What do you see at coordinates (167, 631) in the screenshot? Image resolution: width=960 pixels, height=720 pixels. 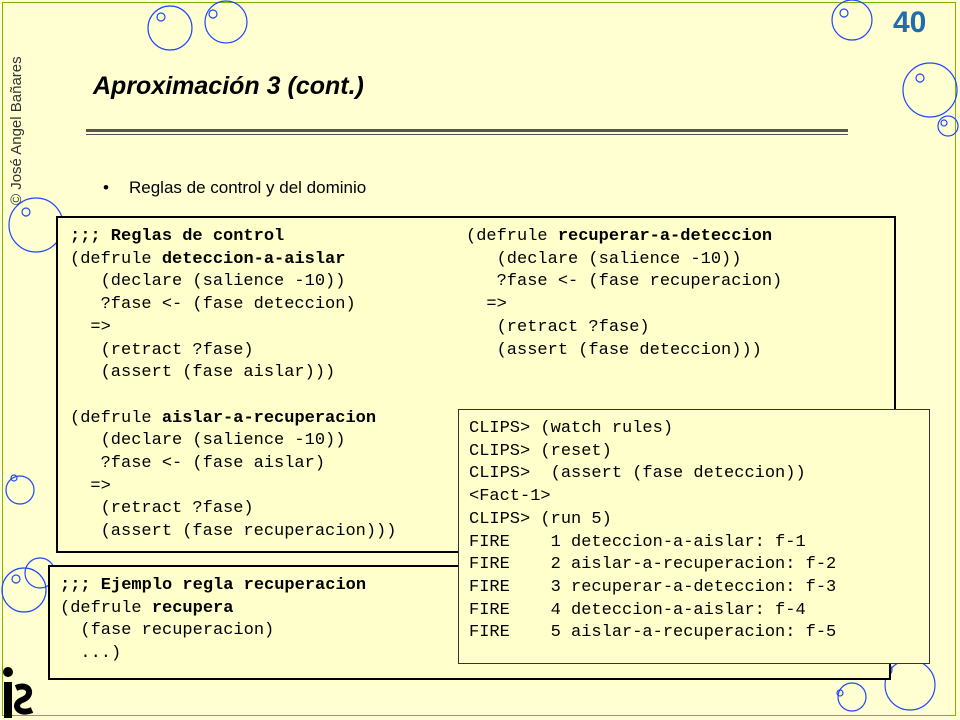 I see `code-line: (fase recuperacion)` at bounding box center [167, 631].